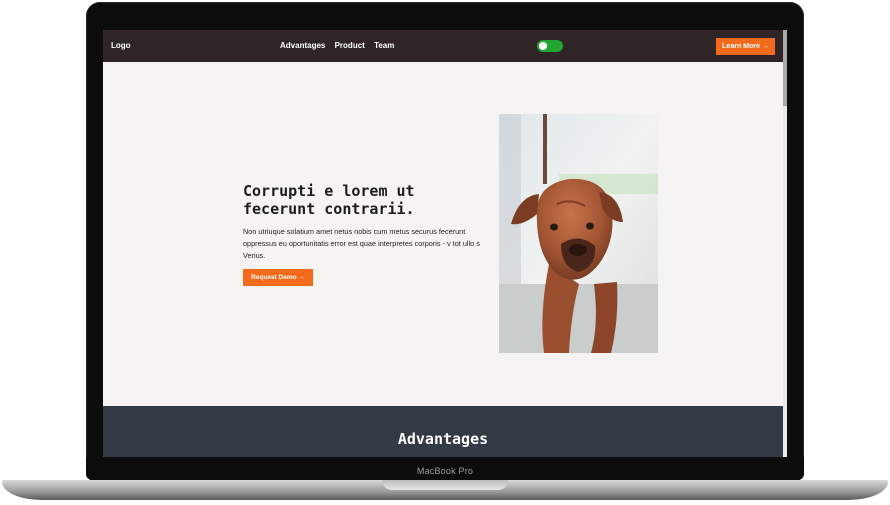 Image resolution: width=890 pixels, height=505 pixels. I want to click on nav-link-advantages: Advantages, so click(302, 45).